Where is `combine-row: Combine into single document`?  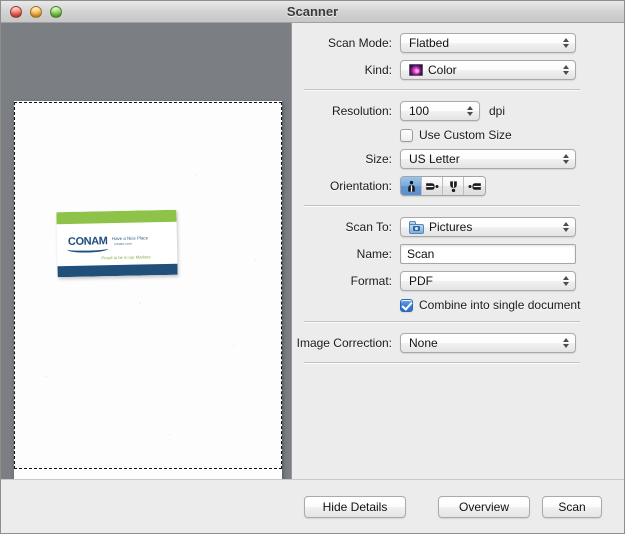
combine-row: Combine into single document is located at coordinates (447, 305).